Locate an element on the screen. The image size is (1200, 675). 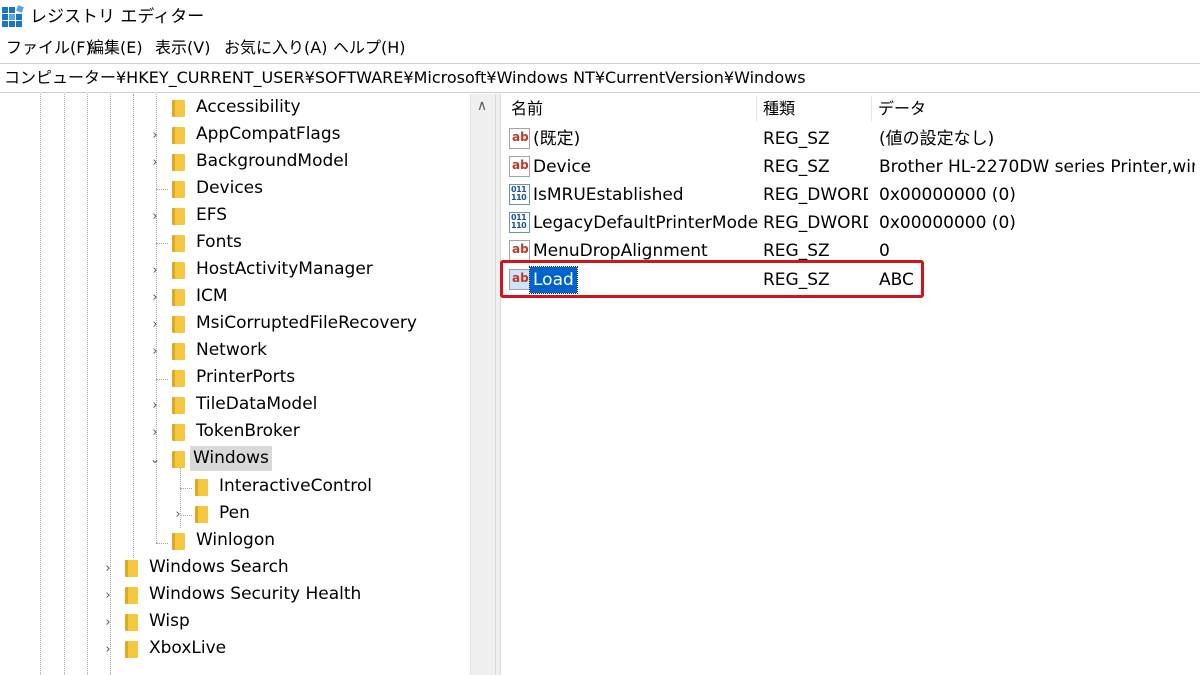
menu-view: 表示(V) is located at coordinates (182, 48).